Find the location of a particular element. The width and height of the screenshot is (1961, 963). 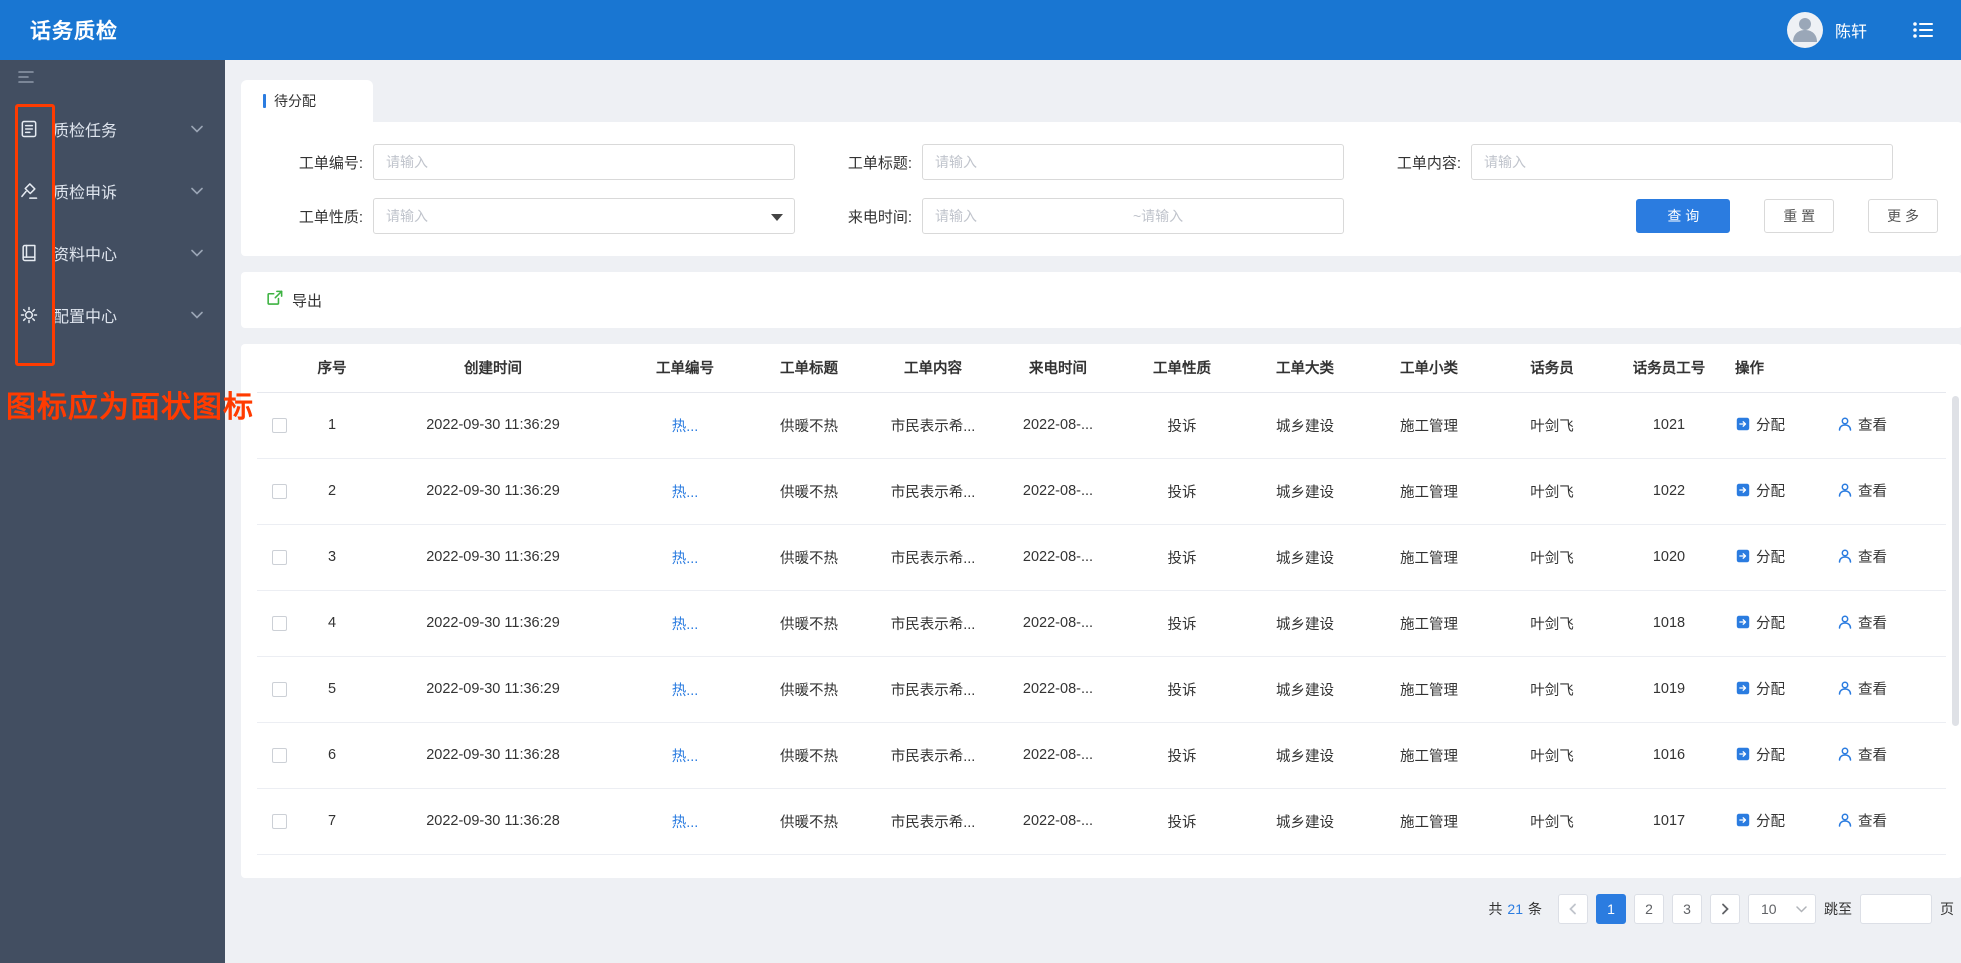

search-button: 查 询 is located at coordinates (1683, 216).